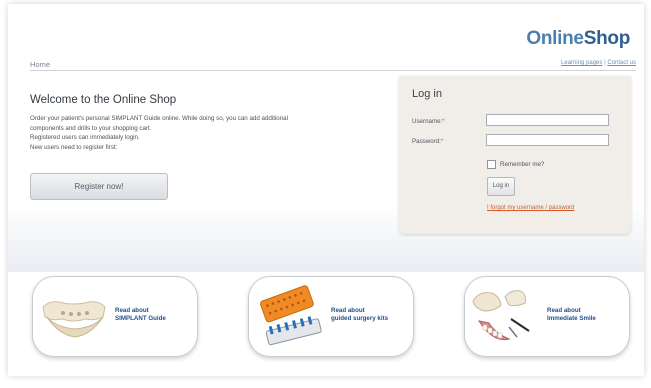 The width and height of the screenshot is (651, 388). I want to click on login-button: Log in, so click(501, 186).